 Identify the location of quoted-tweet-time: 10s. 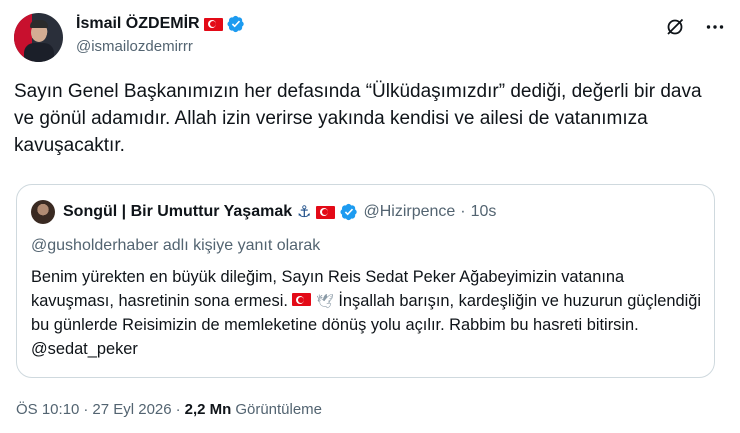
(483, 211).